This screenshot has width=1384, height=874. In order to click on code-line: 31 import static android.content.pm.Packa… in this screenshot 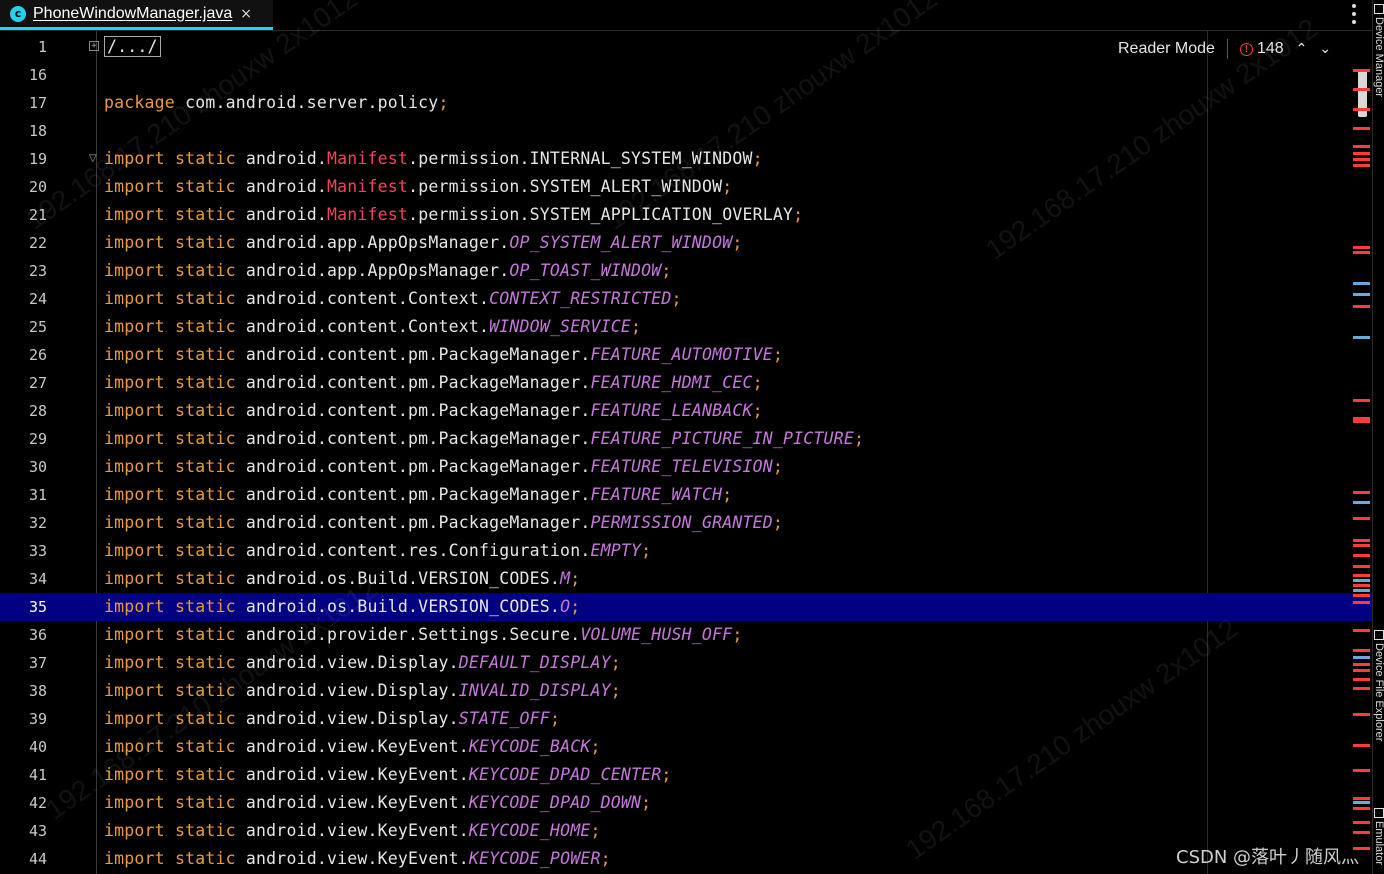, I will do `click(686, 495)`.